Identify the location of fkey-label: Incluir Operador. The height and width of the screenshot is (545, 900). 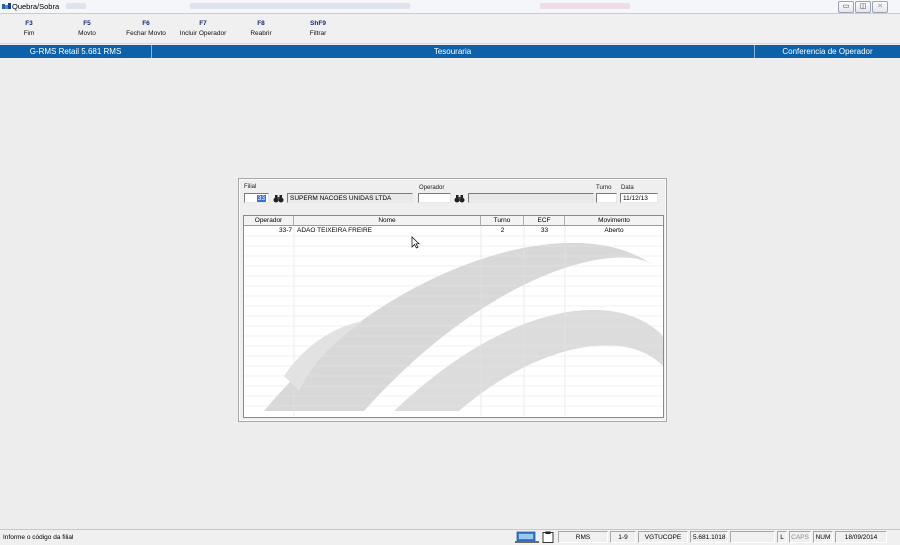
(203, 33).